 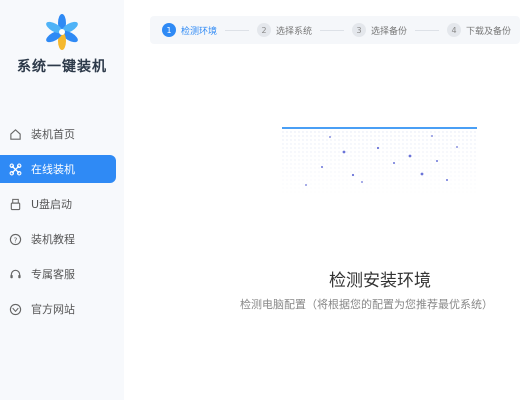 I want to click on globe-icon, so click(x=15, y=309).